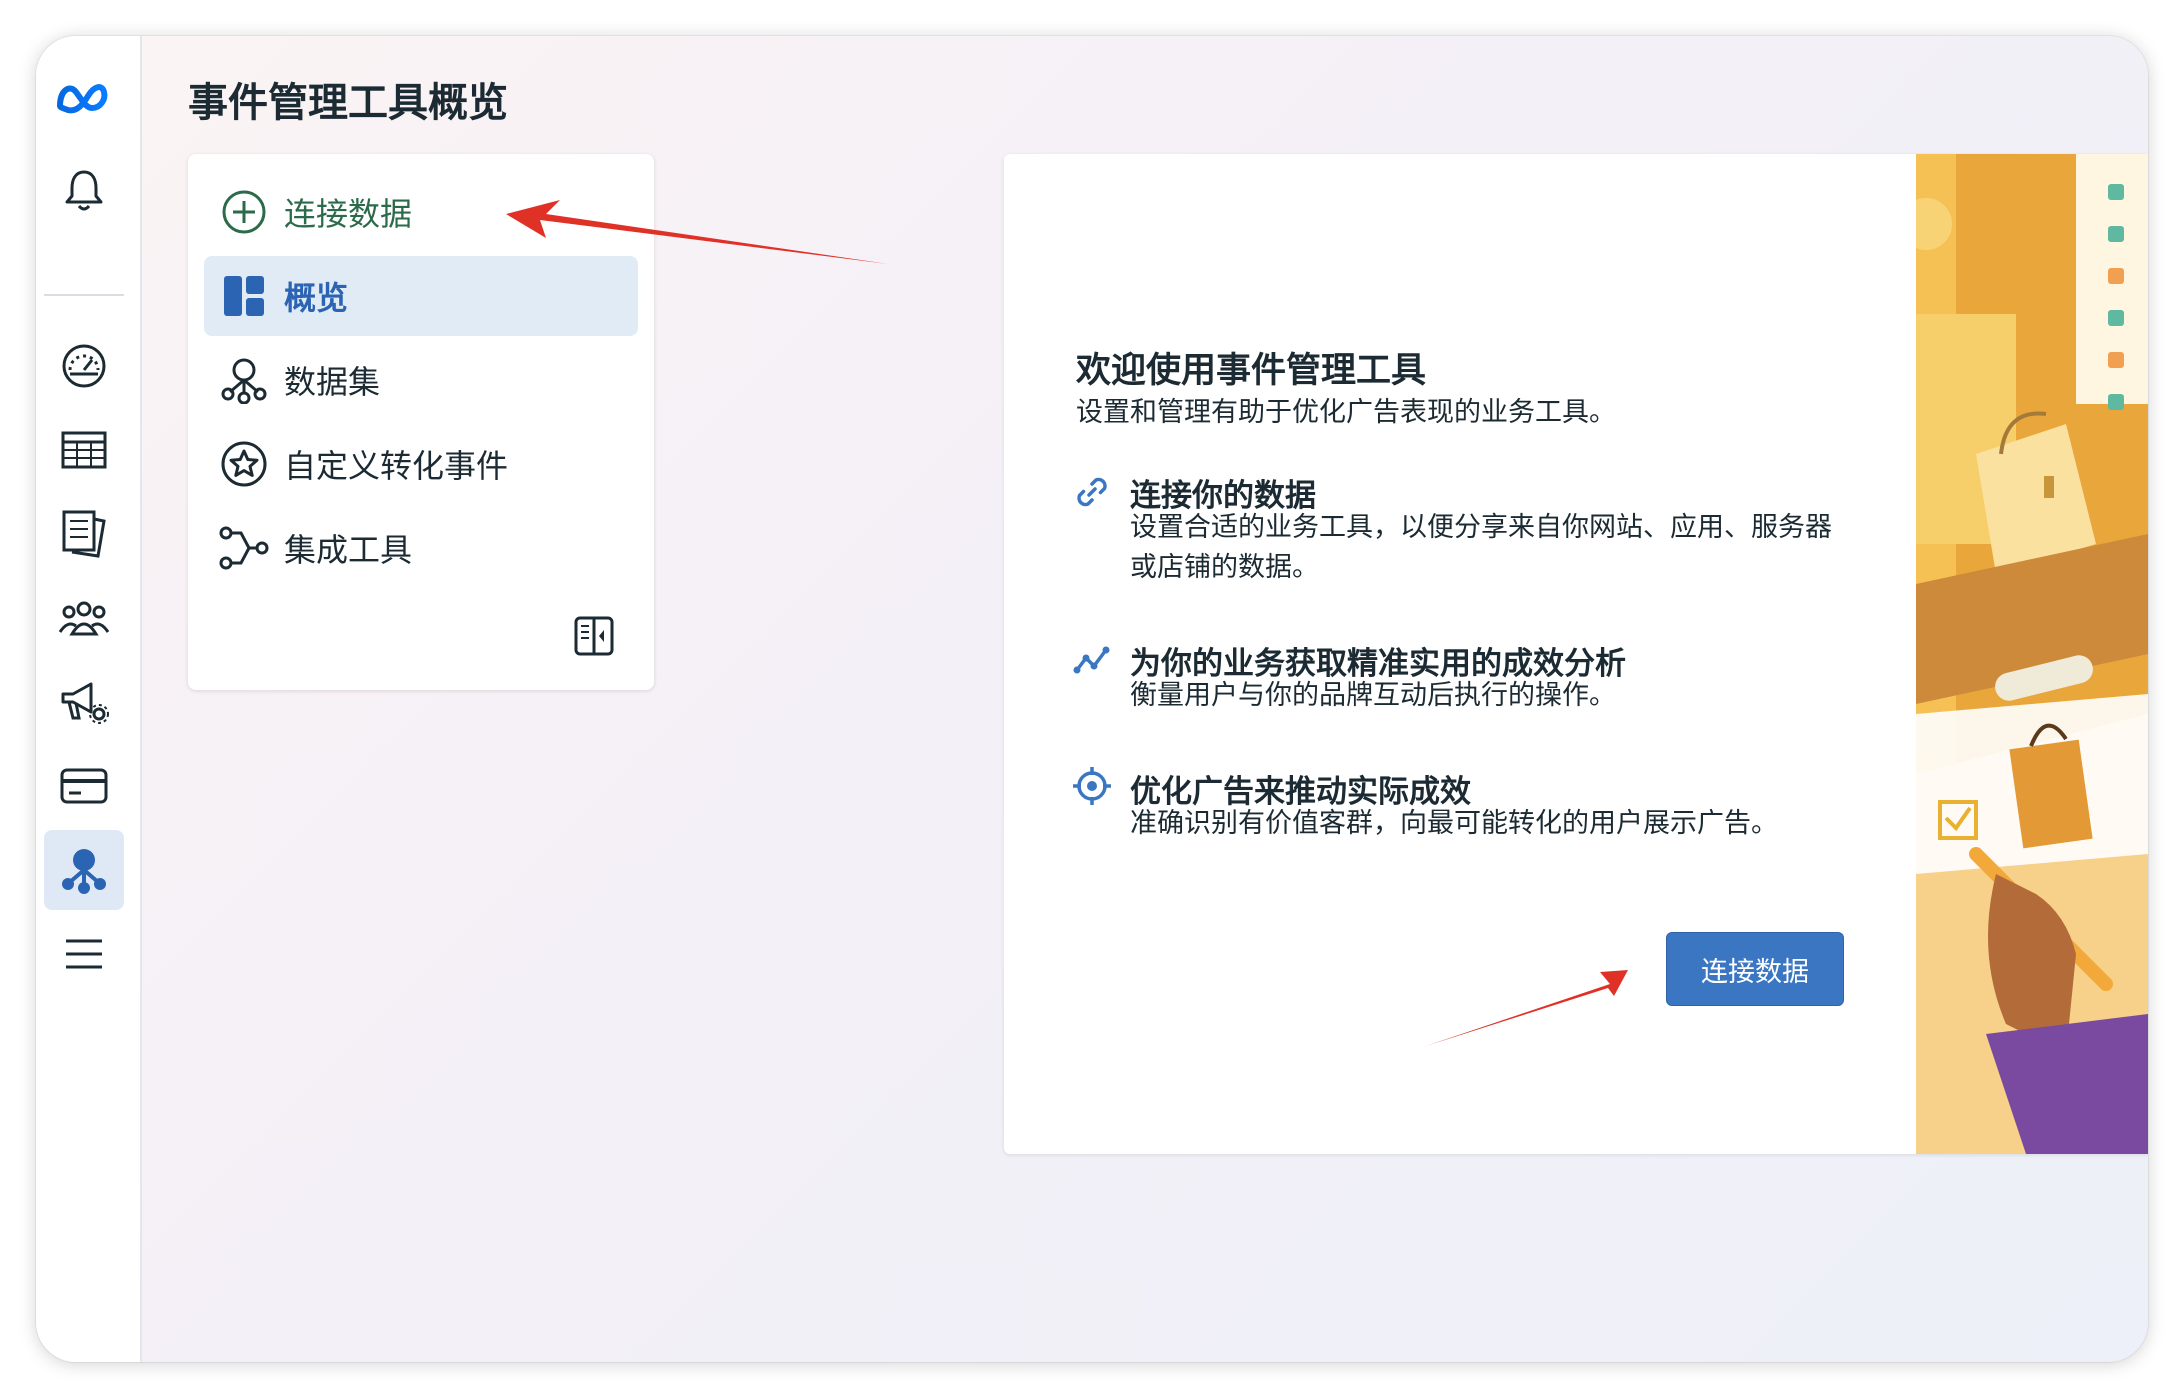 Image resolution: width=2184 pixels, height=1398 pixels. I want to click on nav-item-integrations: 集成工具, so click(421, 548).